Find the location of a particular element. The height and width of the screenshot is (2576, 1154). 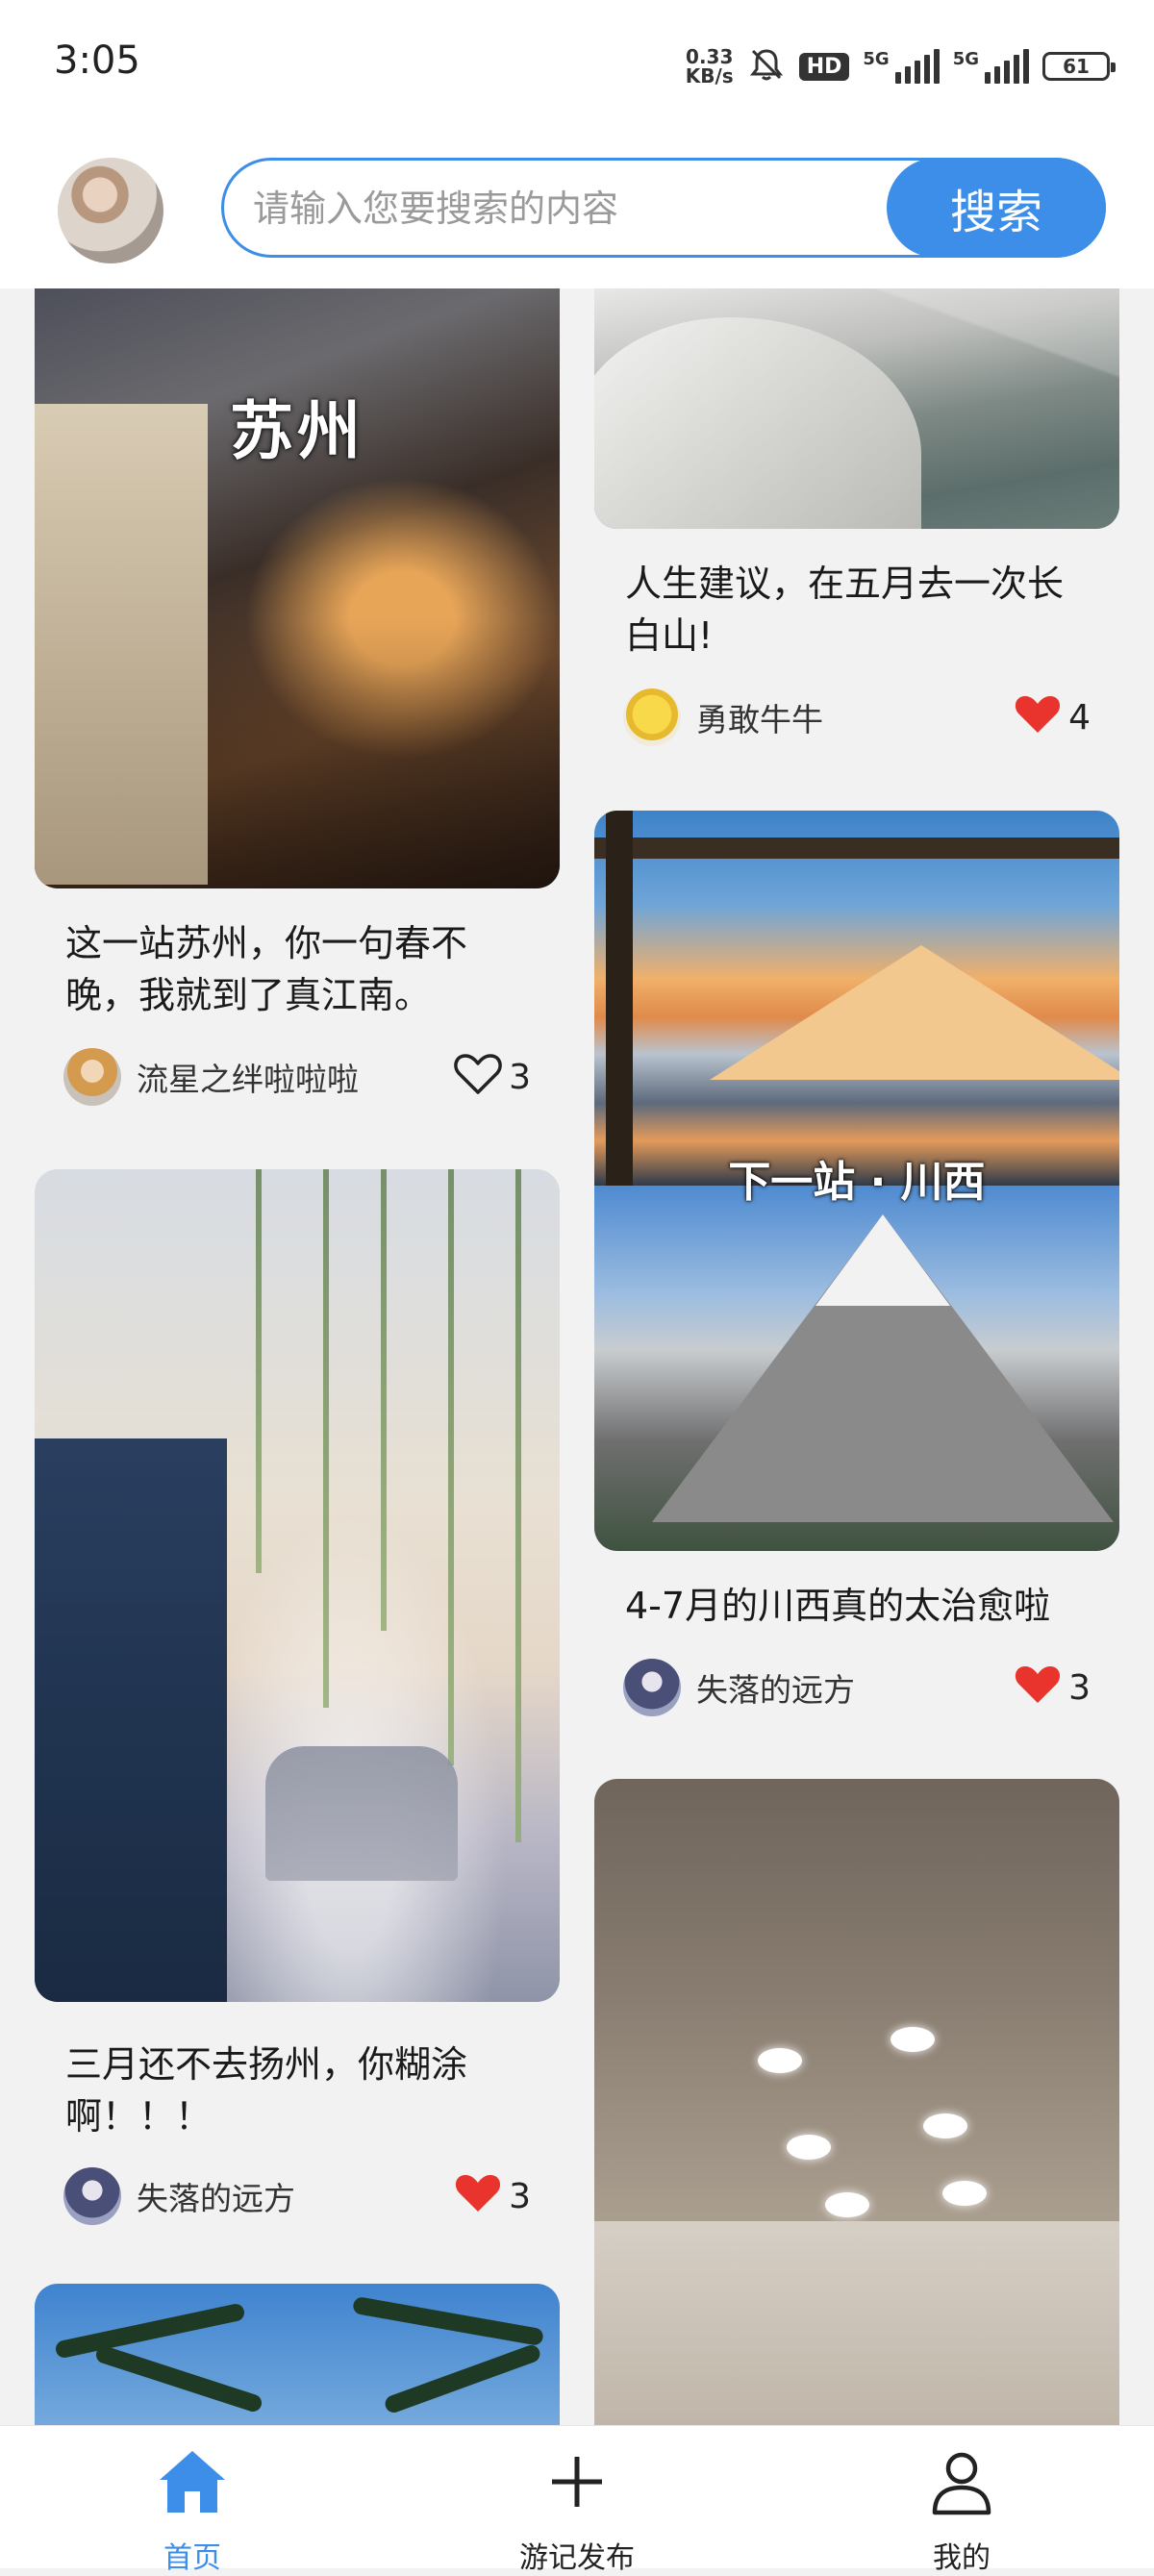

nav-mine: 我的 is located at coordinates (962, 2500).